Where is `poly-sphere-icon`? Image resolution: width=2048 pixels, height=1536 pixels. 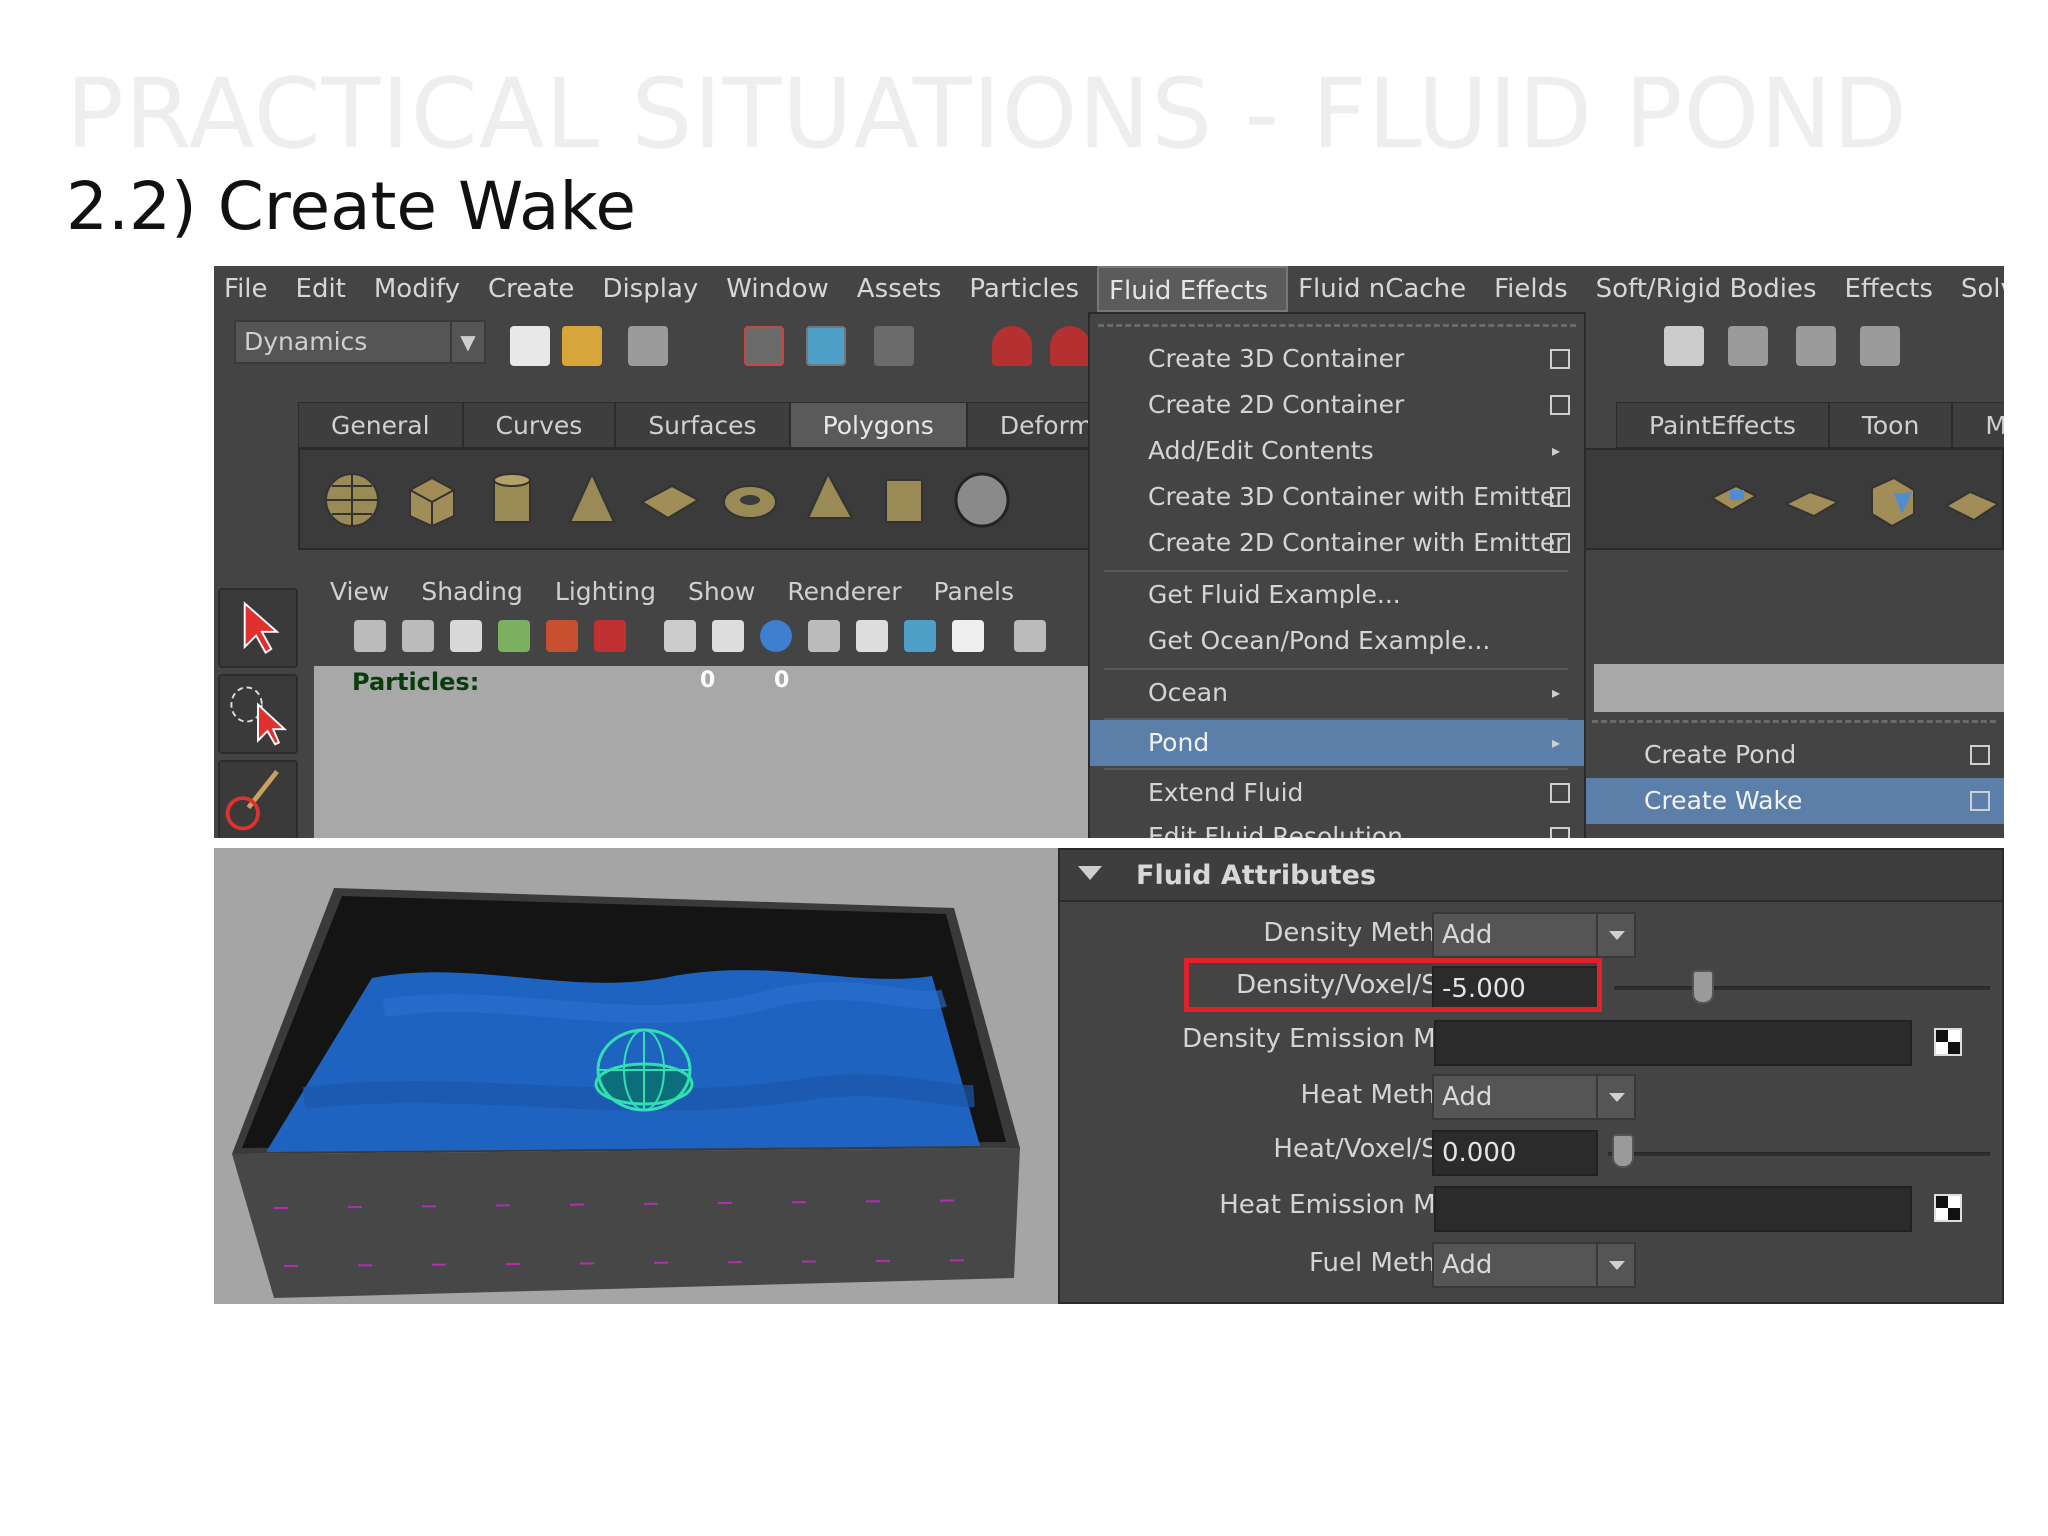
poly-sphere-icon is located at coordinates (352, 500).